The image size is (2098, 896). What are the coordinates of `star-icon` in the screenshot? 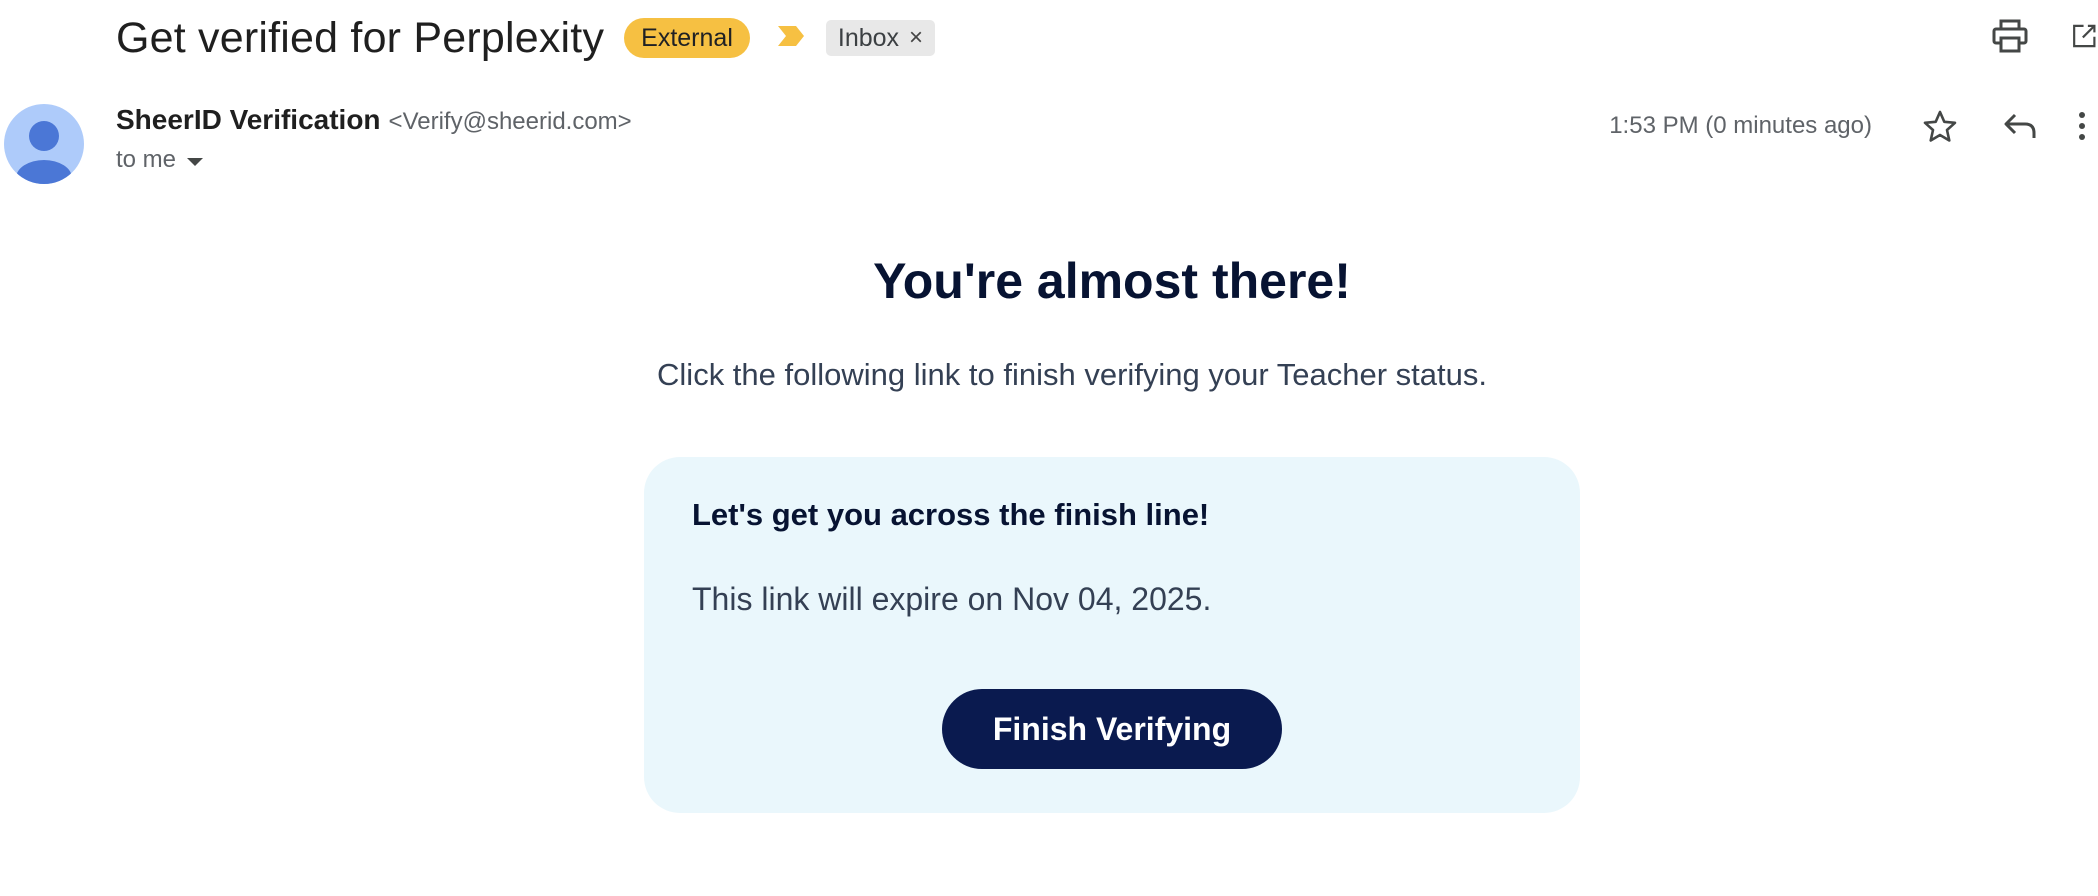 It's located at (1940, 126).